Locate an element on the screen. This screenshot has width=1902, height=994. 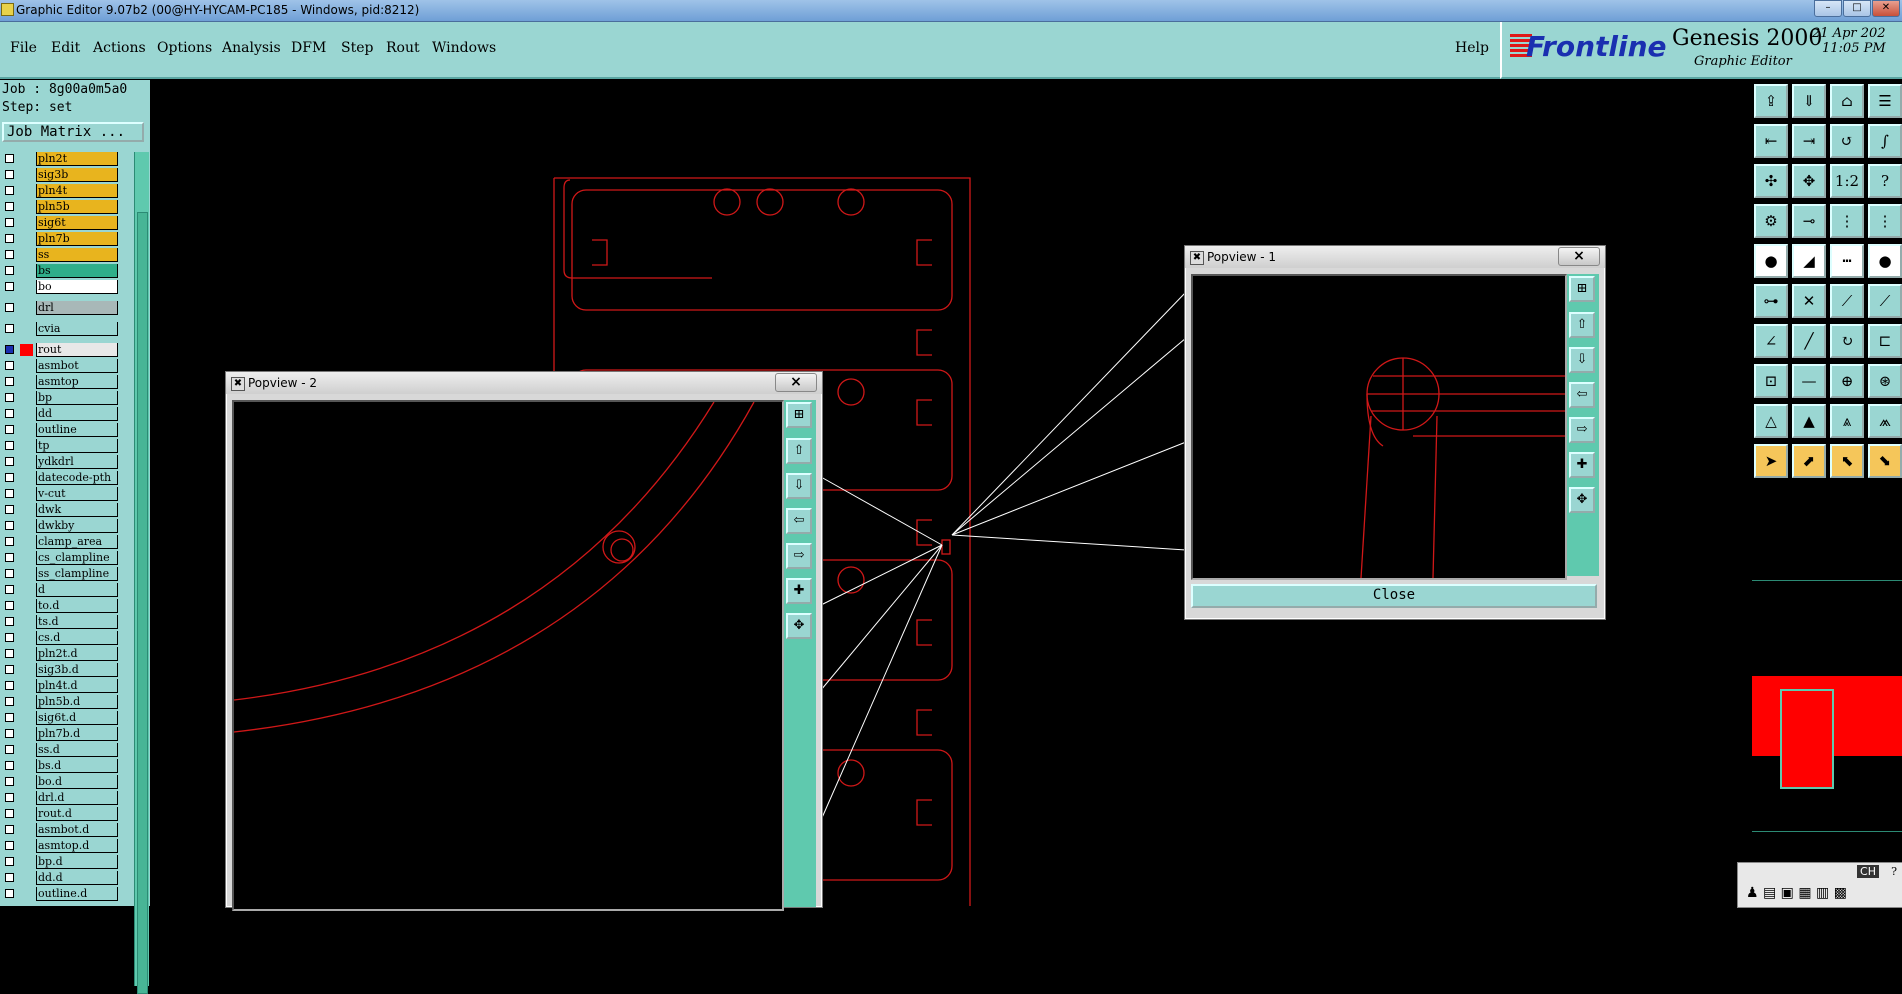
layer-row: pln5b.d is located at coordinates (60, 702).